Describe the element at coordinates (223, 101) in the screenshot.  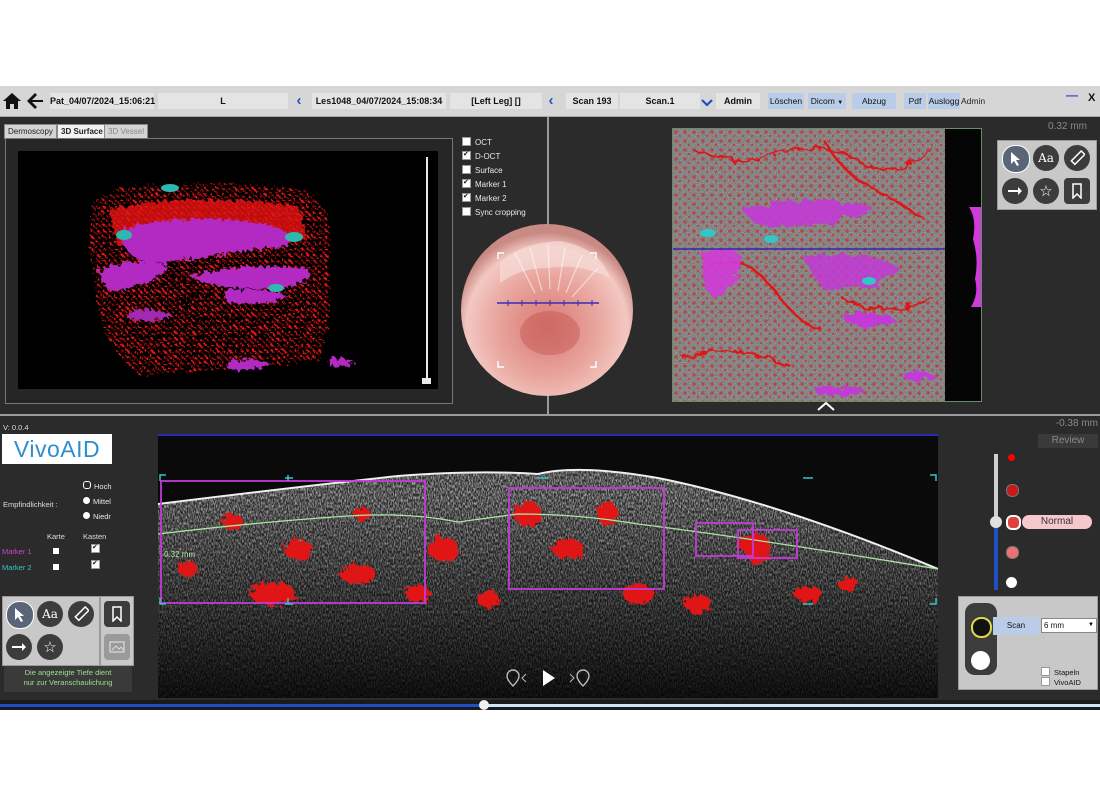
I see `side-field: L` at that location.